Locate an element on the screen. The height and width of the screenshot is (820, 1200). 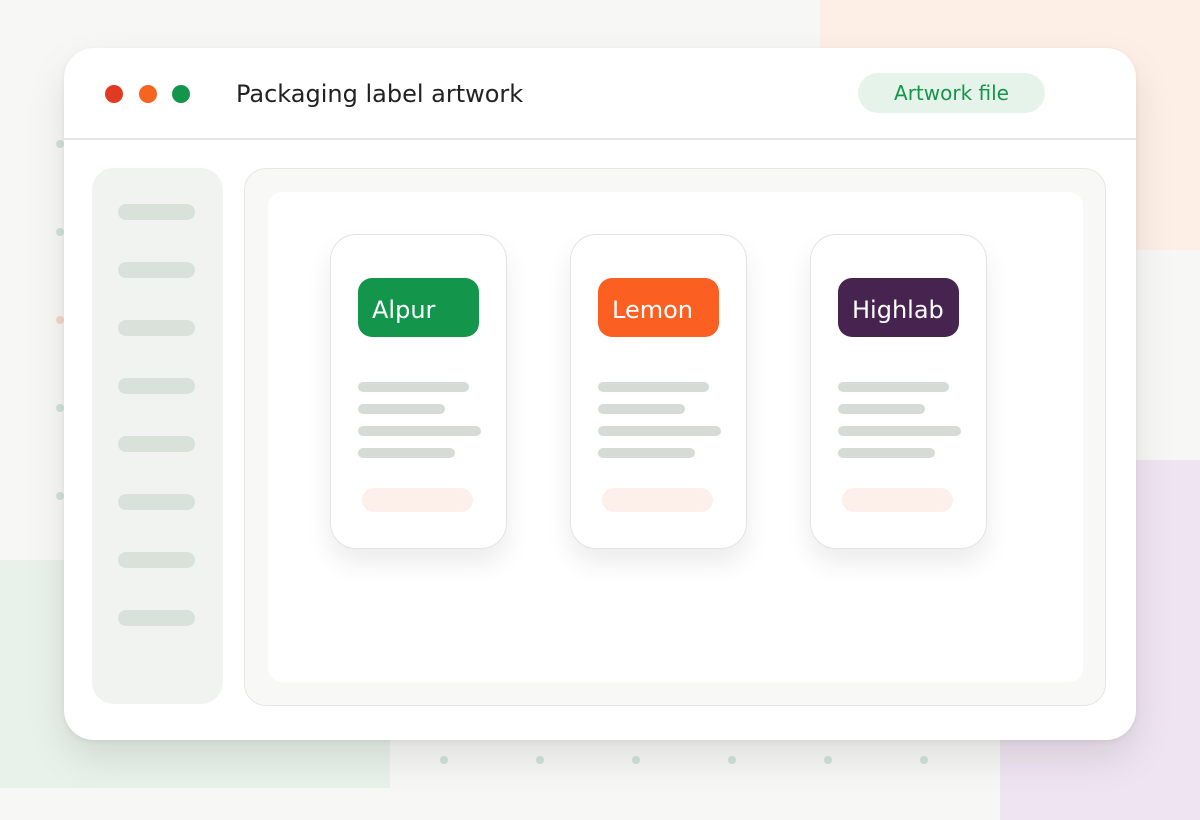
sidebar is located at coordinates (157, 436).